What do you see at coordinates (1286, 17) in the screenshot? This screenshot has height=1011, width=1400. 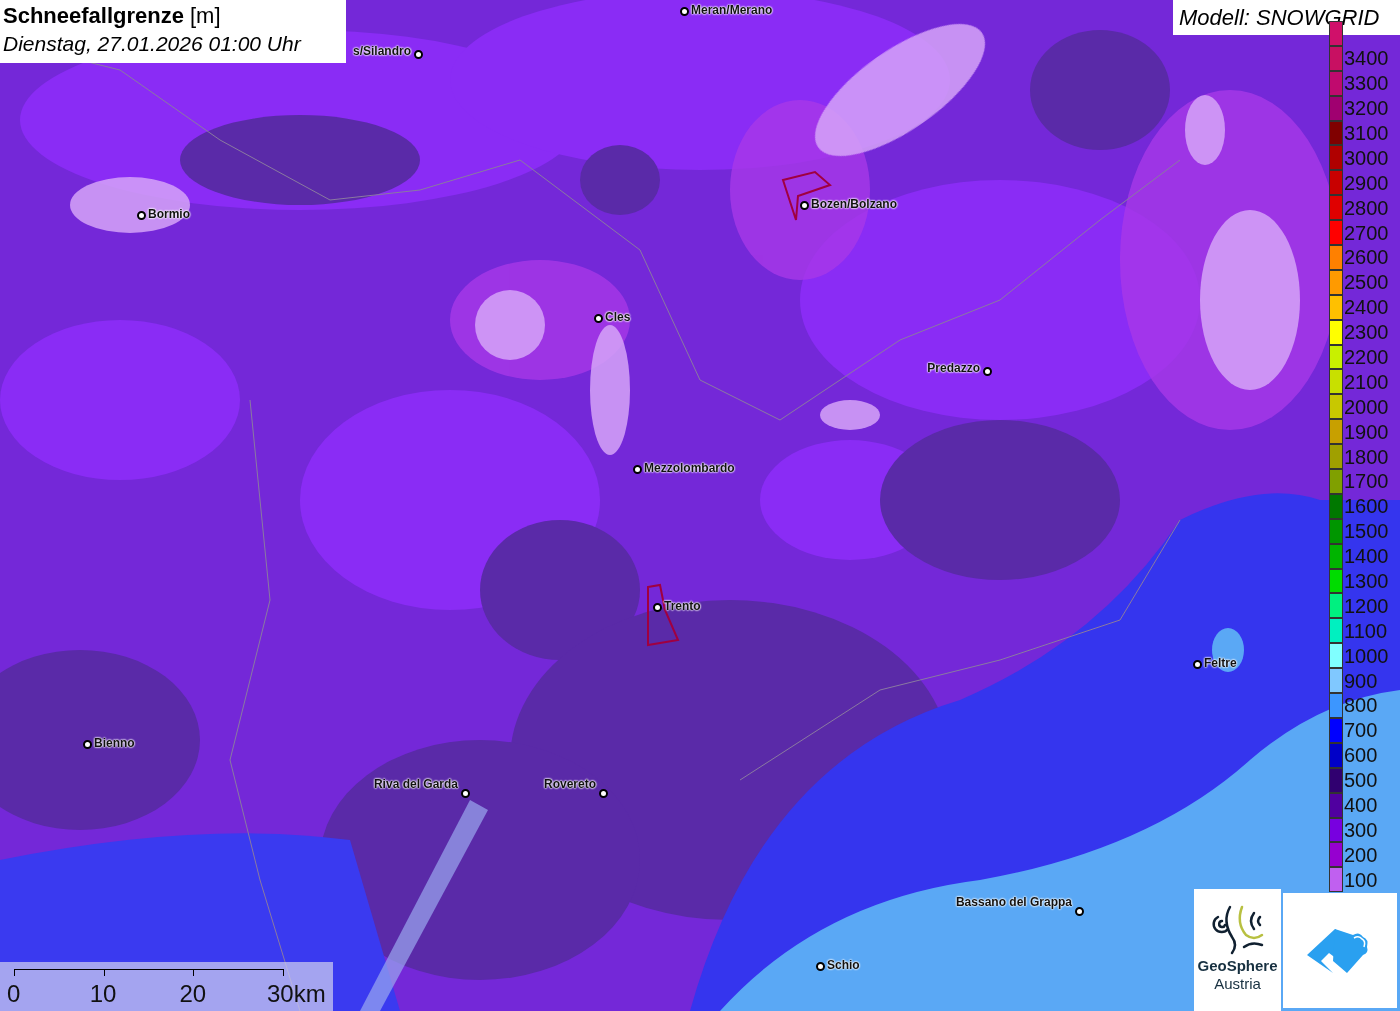 I see `model-label: Modell: SNOWGRID` at bounding box center [1286, 17].